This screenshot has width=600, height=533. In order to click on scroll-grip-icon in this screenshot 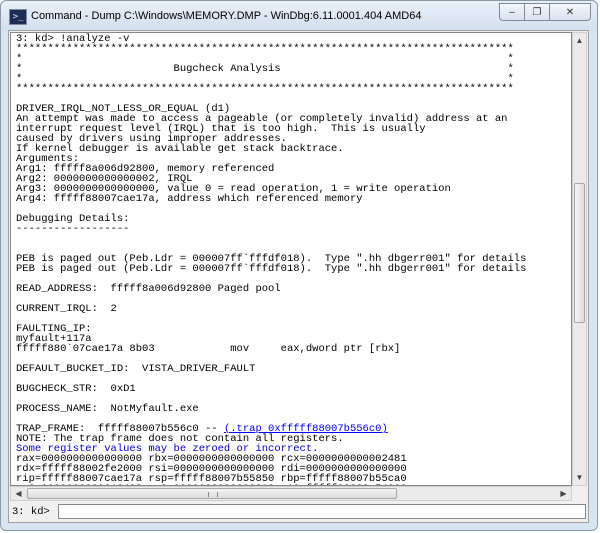, I will do `click(213, 494)`.